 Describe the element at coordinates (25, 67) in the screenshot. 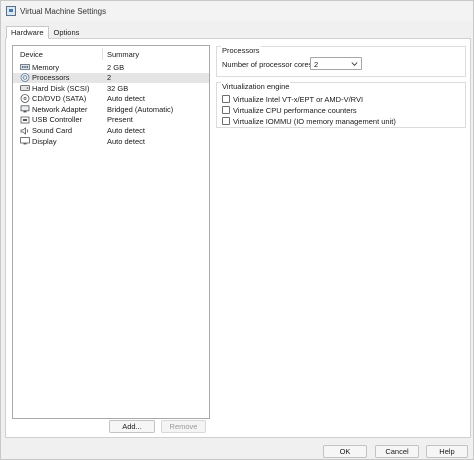

I see `memory-icon` at that location.